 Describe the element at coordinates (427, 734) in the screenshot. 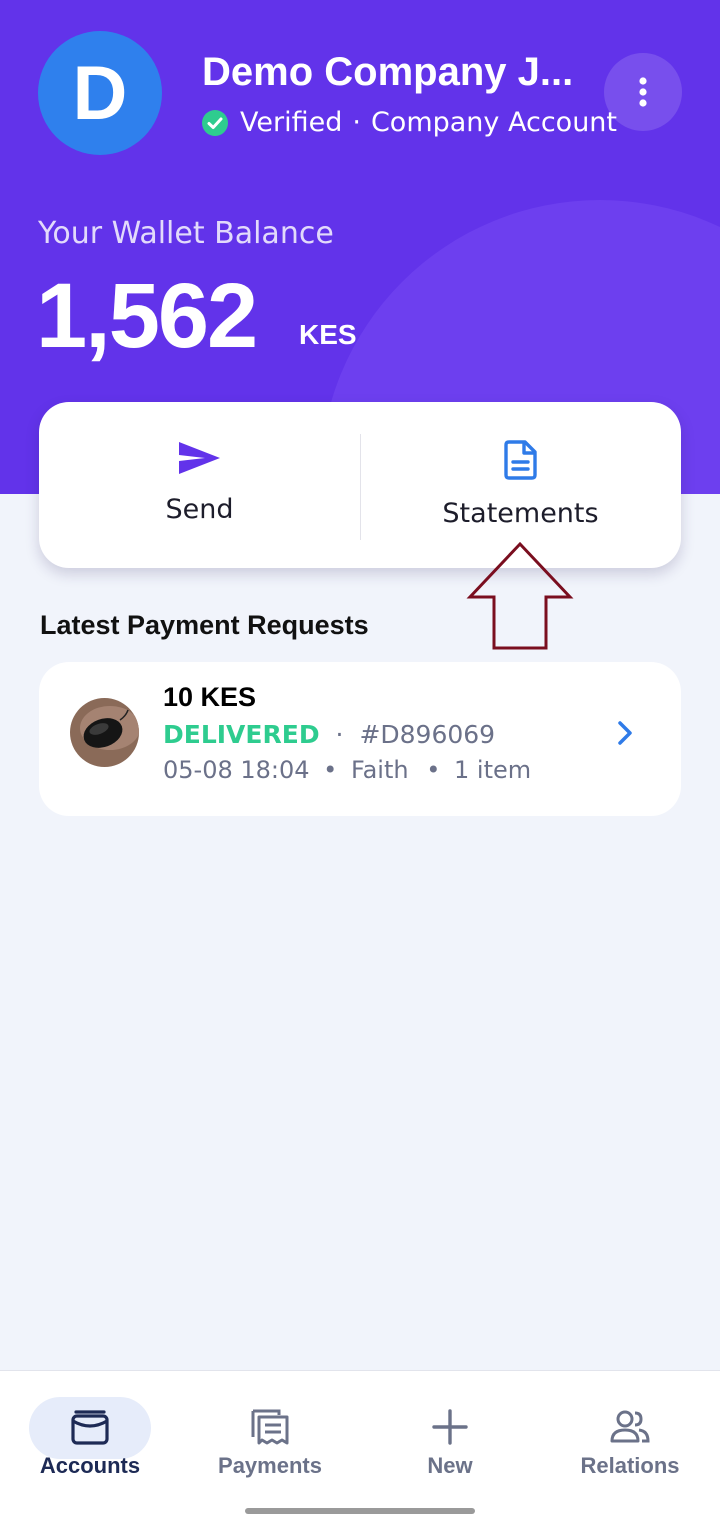

I see `order-id: #D896069` at that location.